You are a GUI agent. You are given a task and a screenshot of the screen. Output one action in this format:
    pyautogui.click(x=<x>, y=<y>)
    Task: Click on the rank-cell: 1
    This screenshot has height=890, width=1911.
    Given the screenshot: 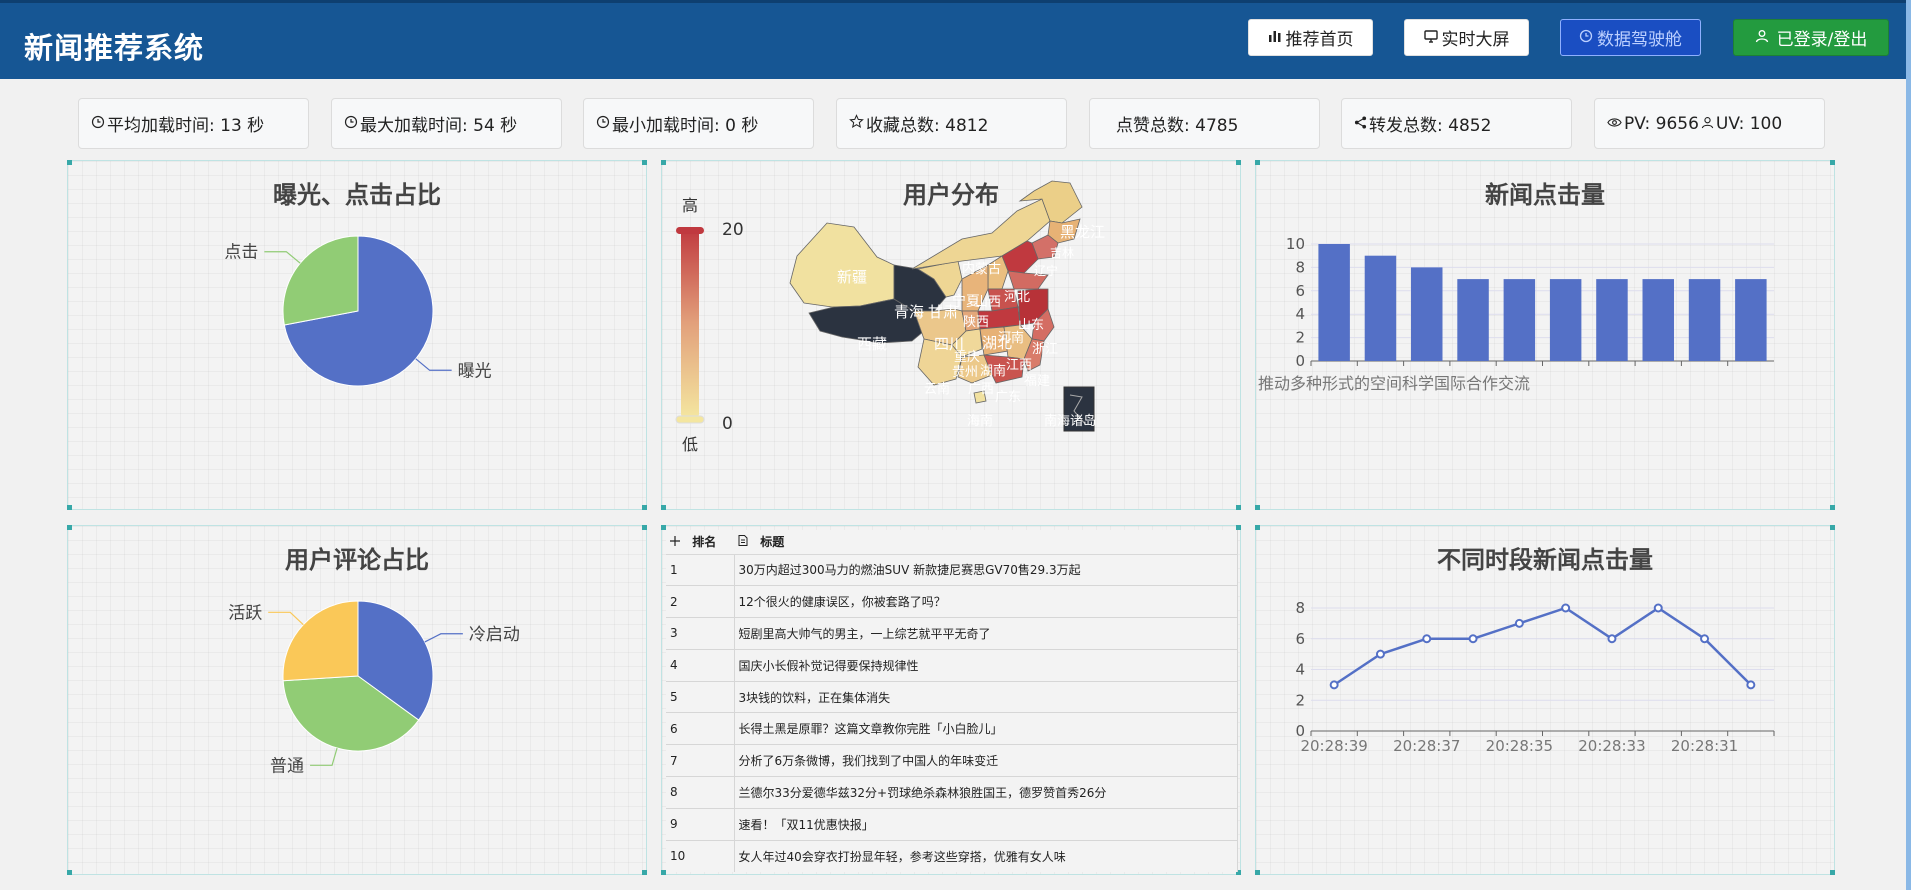 What is the action you would take?
    pyautogui.click(x=700, y=569)
    